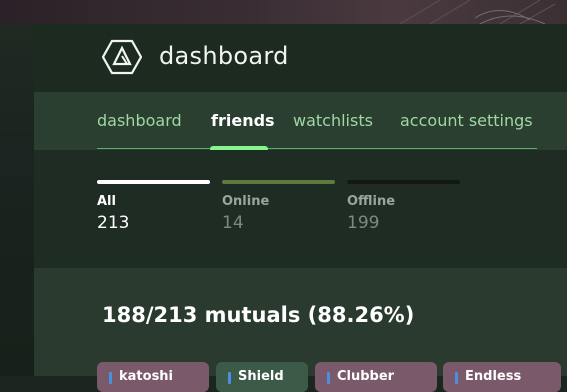  What do you see at coordinates (122, 57) in the screenshot?
I see `logo-icon` at bounding box center [122, 57].